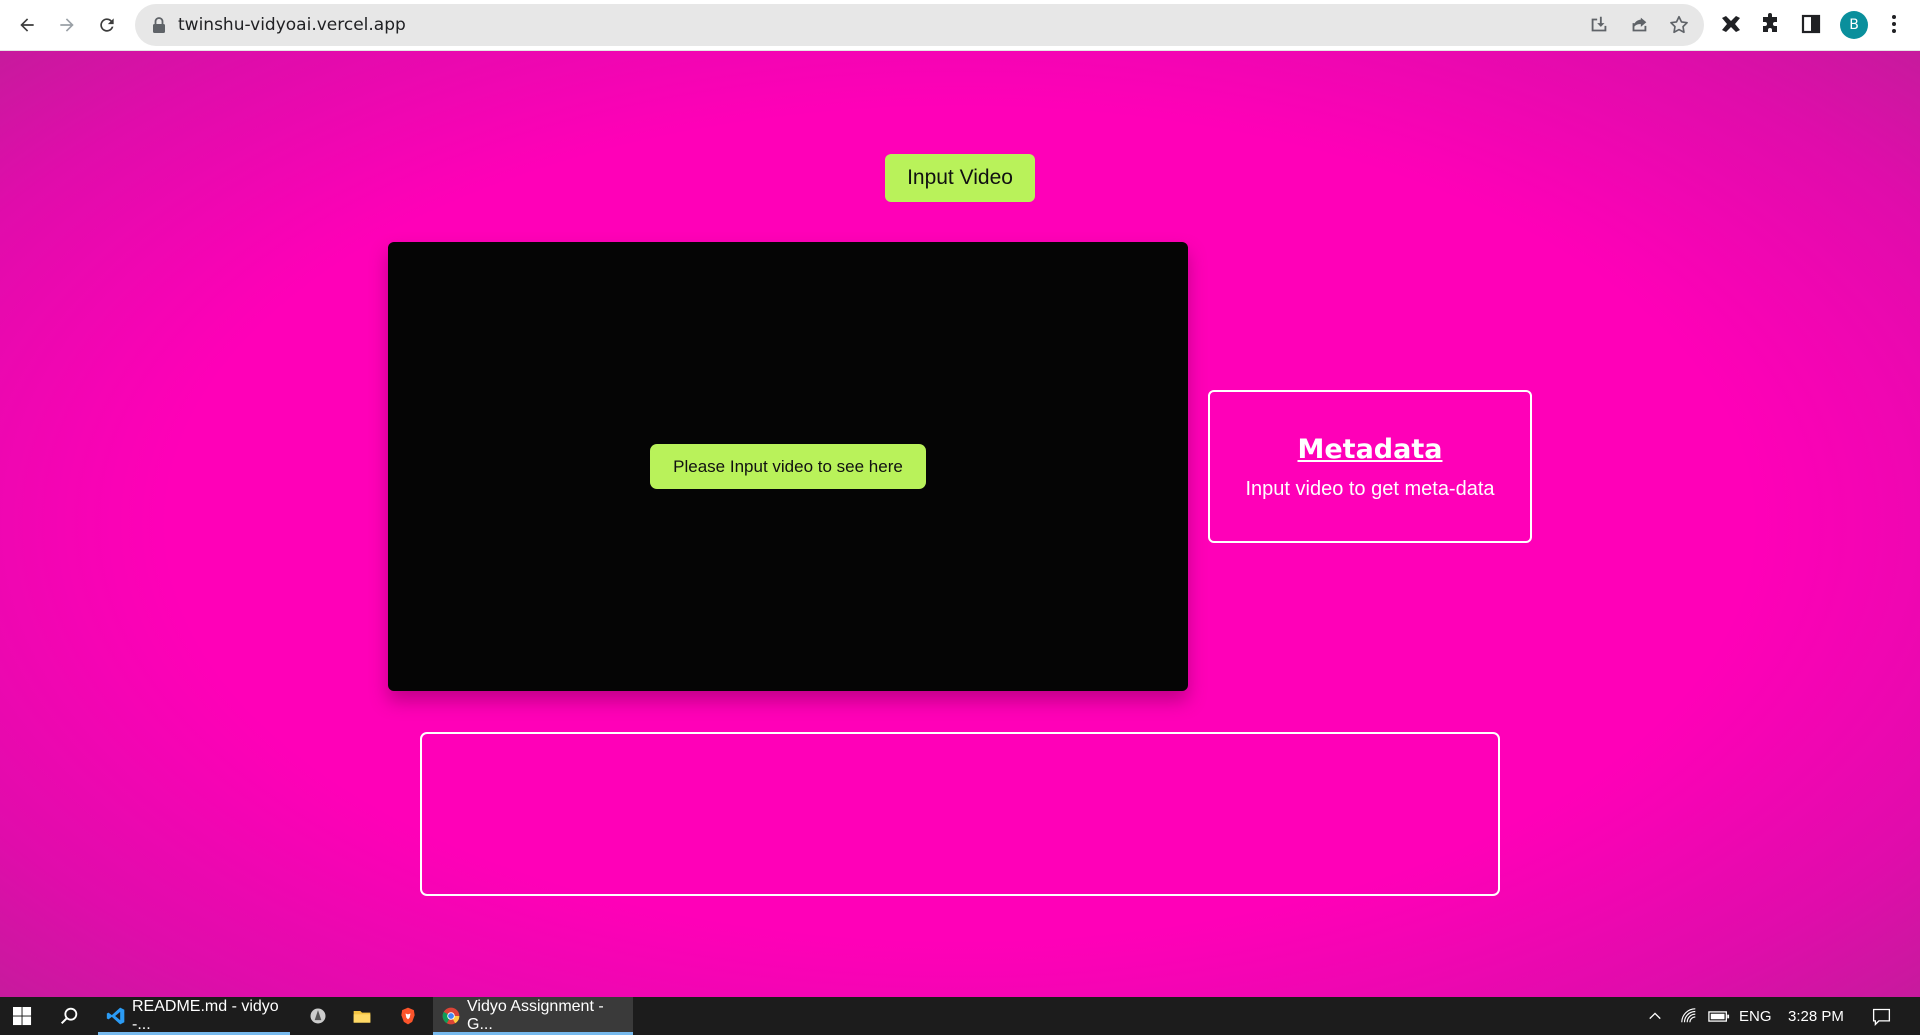 The height and width of the screenshot is (1035, 1920). What do you see at coordinates (1854, 25) in the screenshot?
I see `profile-avatar: B` at bounding box center [1854, 25].